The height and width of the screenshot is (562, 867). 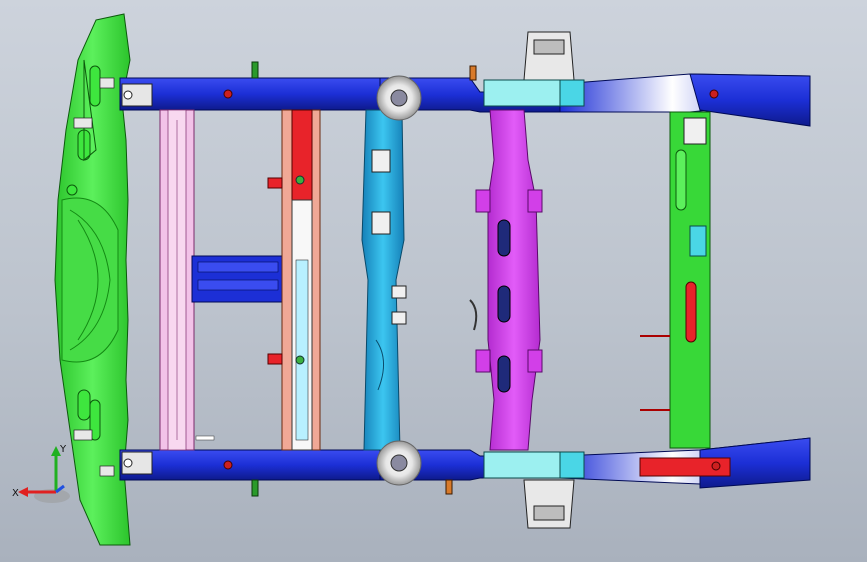 I want to click on center-crossmember, so click(x=384, y=280).